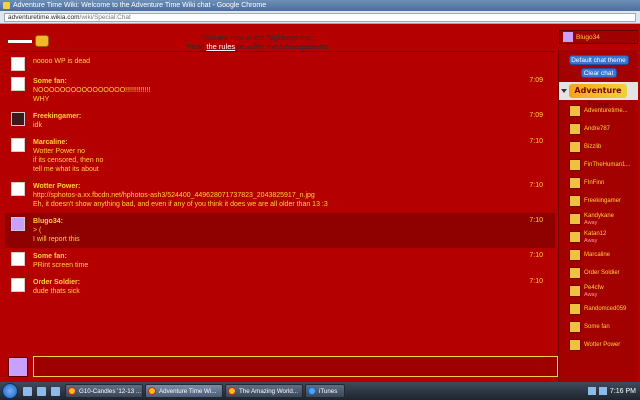  Describe the element at coordinates (594, 183) in the screenshot. I see `user-name: FInFinn` at that location.